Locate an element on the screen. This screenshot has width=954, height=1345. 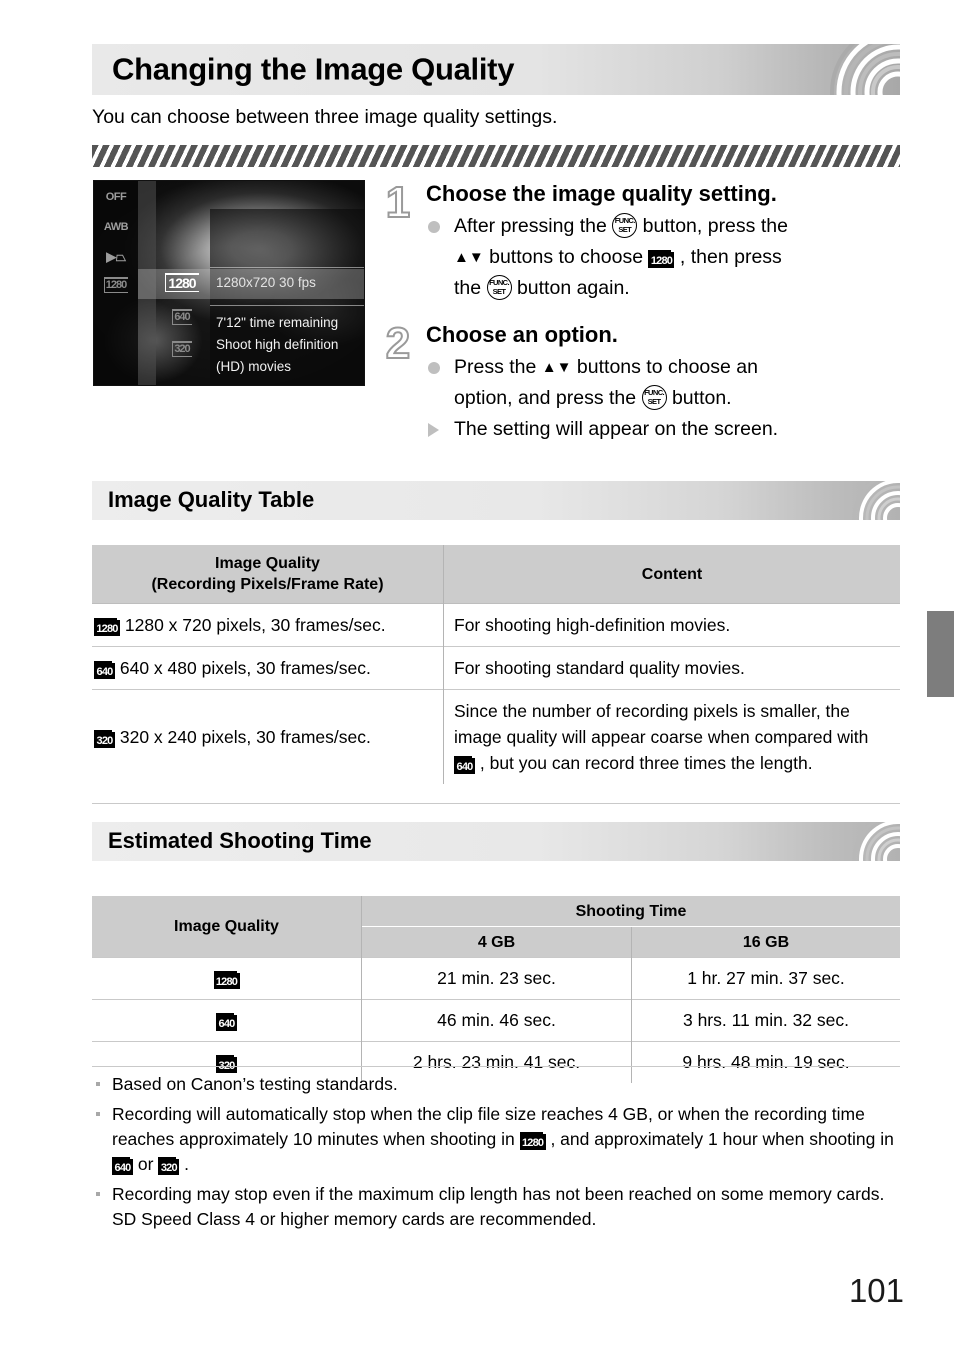
result-triangle-icon is located at coordinates (433, 430).